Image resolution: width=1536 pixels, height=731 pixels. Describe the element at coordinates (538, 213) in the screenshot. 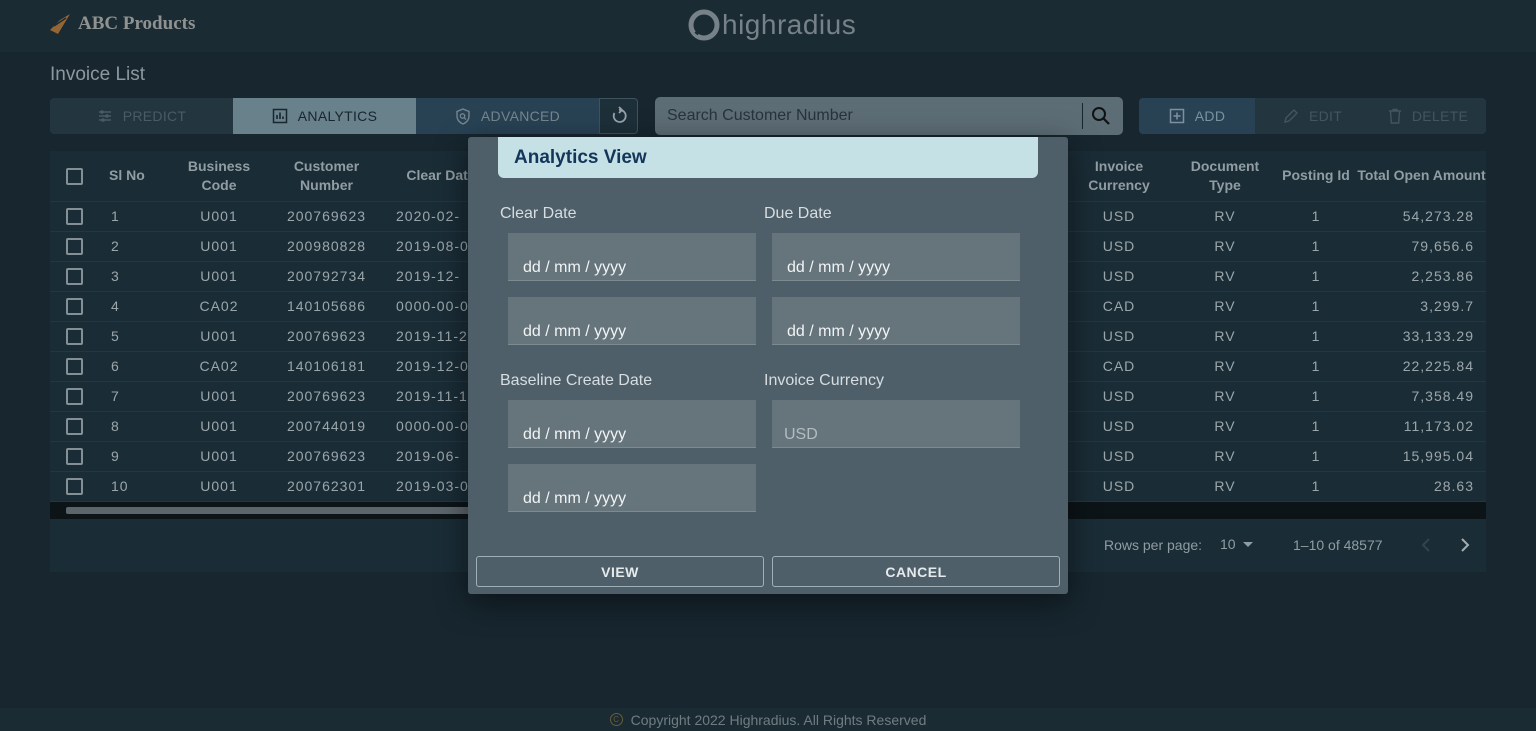

I see `clear-date-label: Clear Date` at that location.